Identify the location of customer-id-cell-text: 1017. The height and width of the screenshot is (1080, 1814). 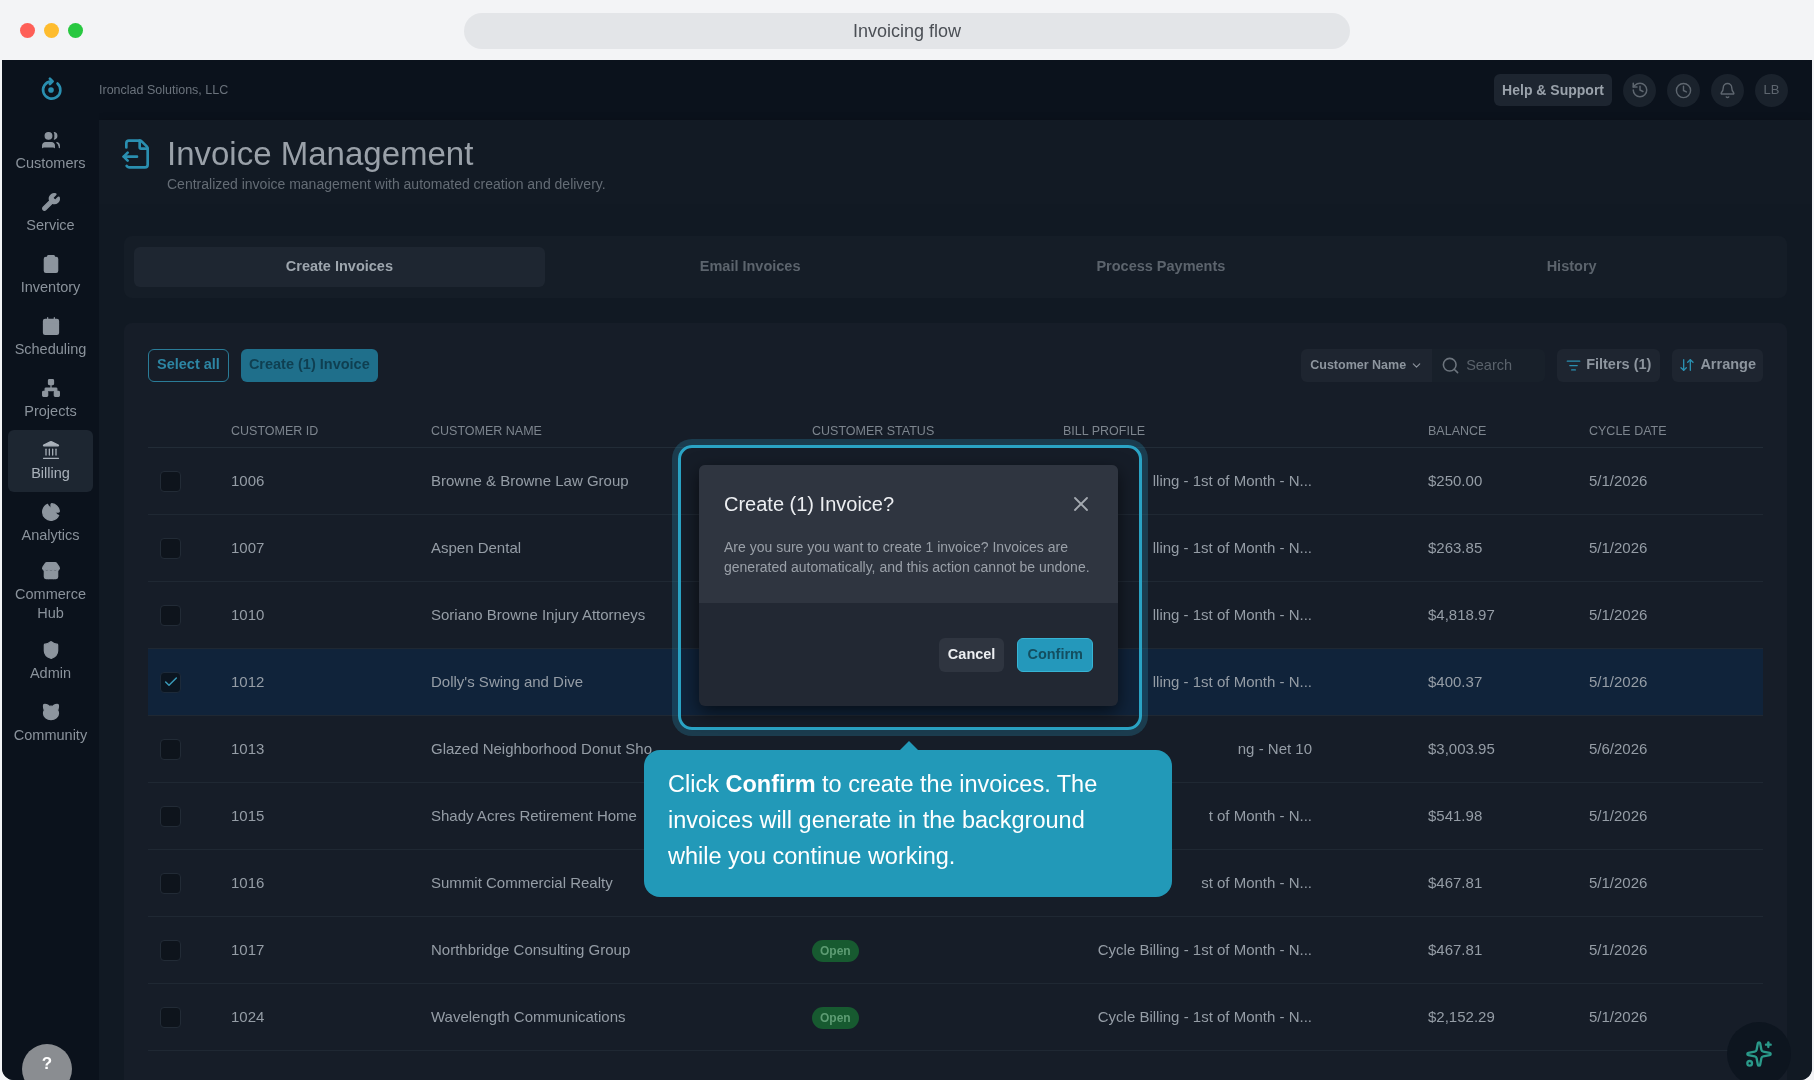
(248, 949).